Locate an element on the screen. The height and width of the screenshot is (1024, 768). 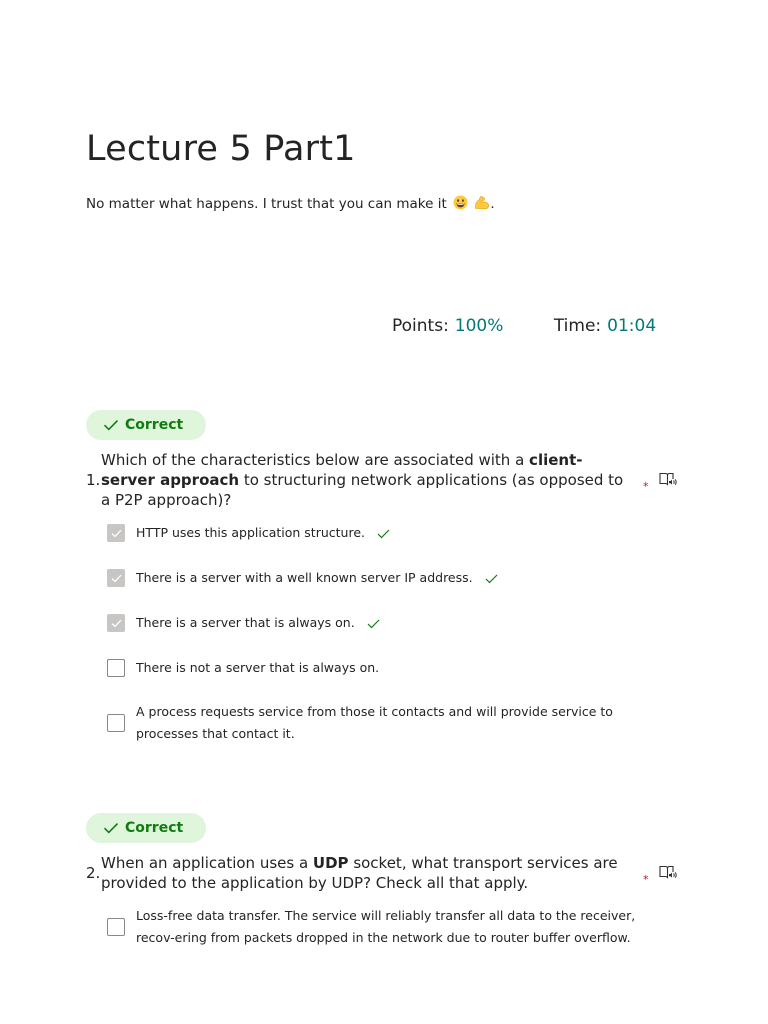
option-label: There is a server that is always on. is located at coordinates (258, 623).